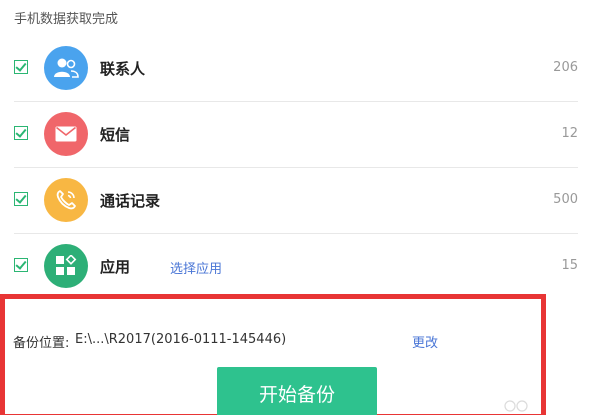 The height and width of the screenshot is (415, 600). Describe the element at coordinates (21, 67) in the screenshot. I see `contacts-checkbox` at that location.